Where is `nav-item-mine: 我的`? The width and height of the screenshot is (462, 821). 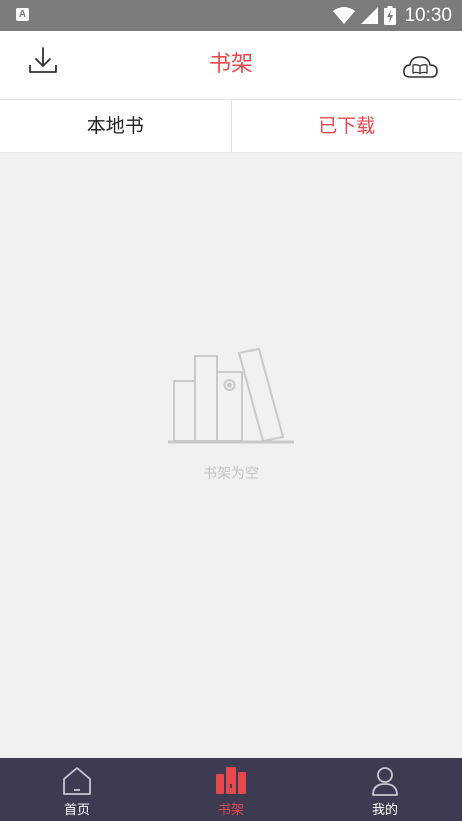
nav-item-mine: 我的 is located at coordinates (385, 789).